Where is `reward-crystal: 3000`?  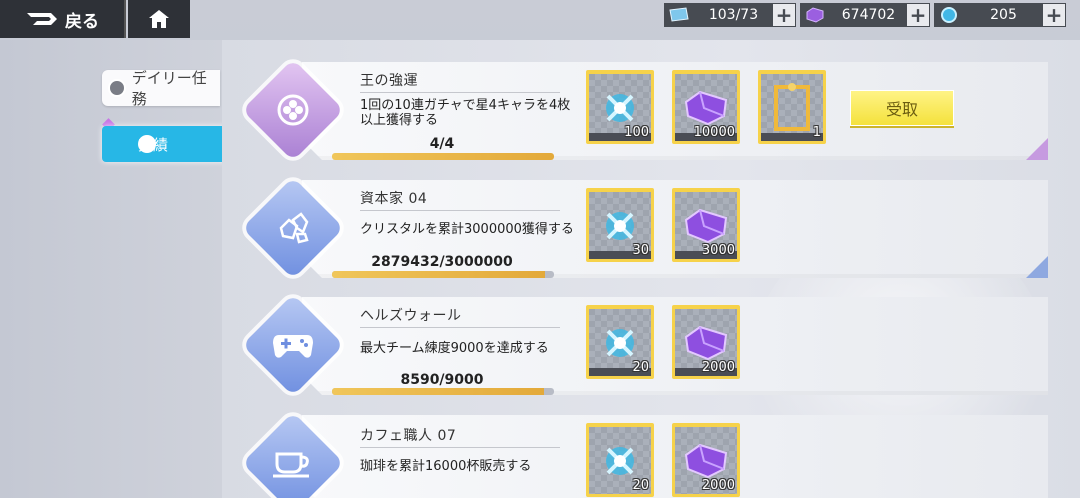 reward-crystal: 3000 is located at coordinates (706, 225).